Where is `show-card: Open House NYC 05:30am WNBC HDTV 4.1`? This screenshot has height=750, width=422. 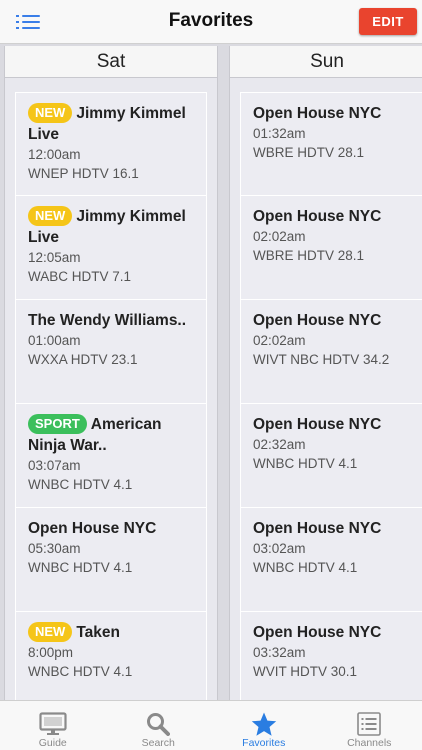
show-card: Open House NYC 05:30am WNBC HDTV 4.1 is located at coordinates (111, 560).